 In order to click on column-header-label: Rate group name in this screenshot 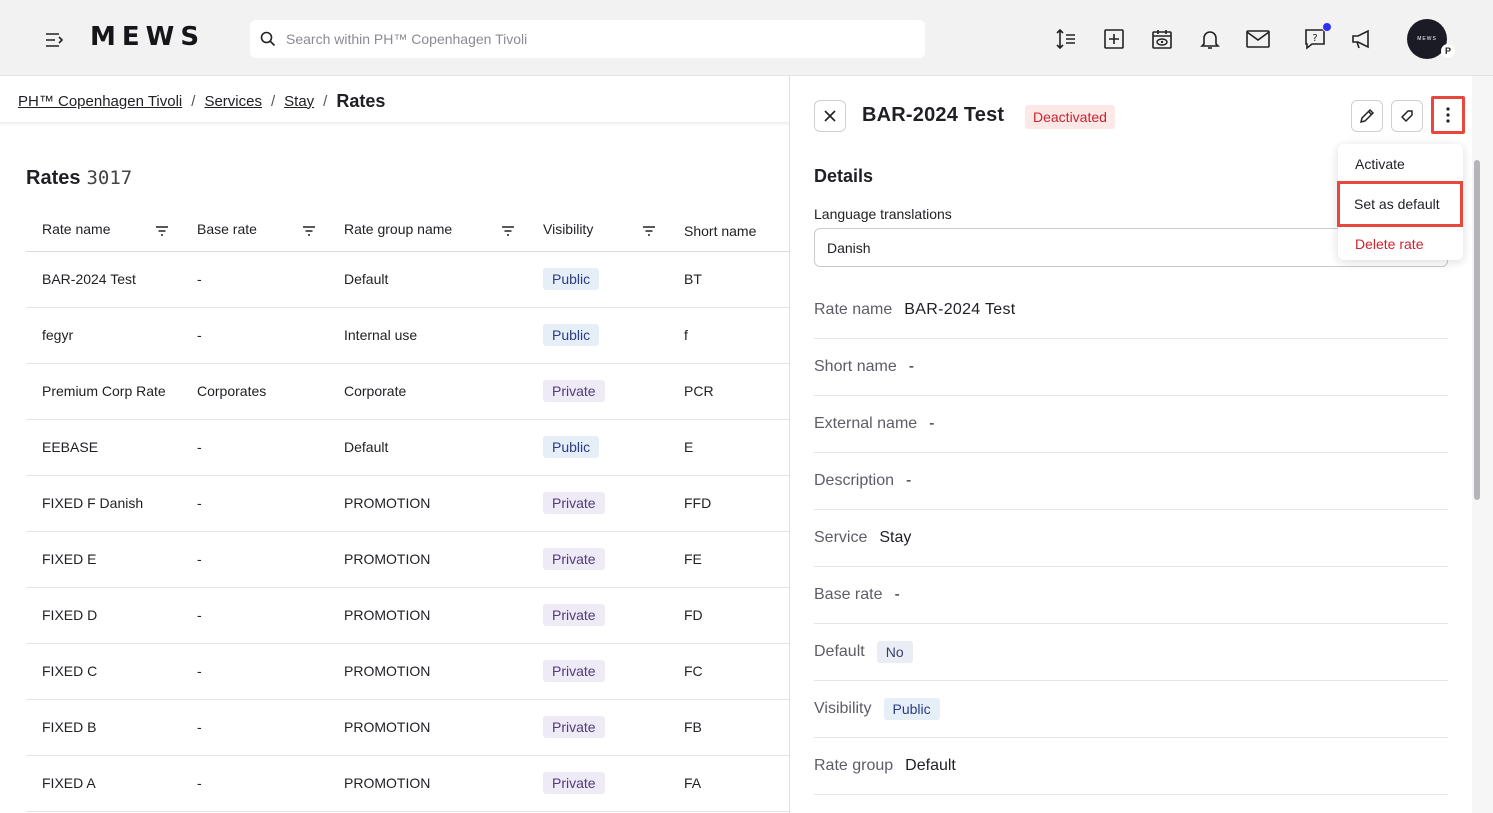, I will do `click(398, 229)`.